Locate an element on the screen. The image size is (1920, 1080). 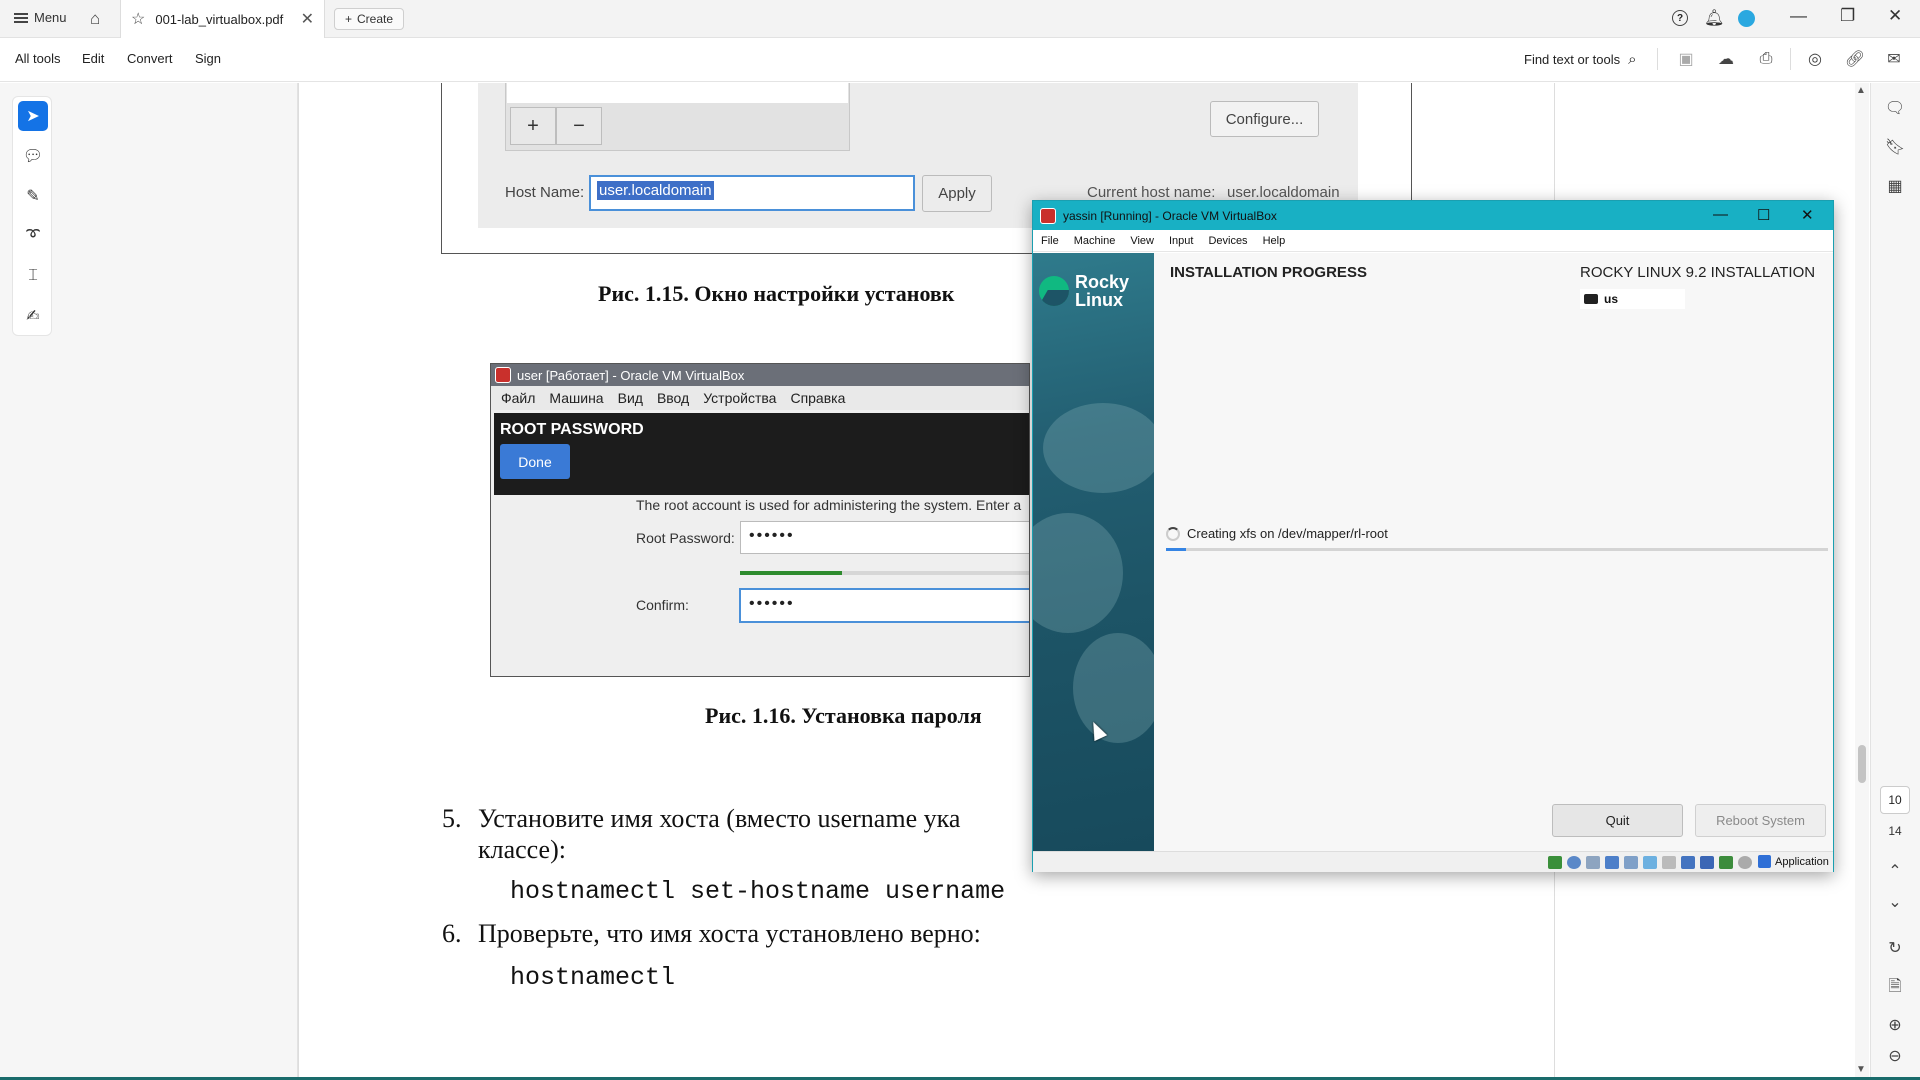
figure-menu-devices: Устройства is located at coordinates (740, 398).